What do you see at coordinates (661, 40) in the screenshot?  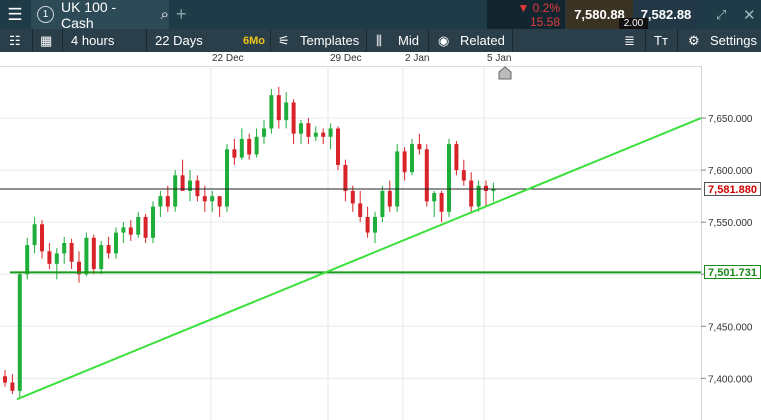 I see `text-size-icon: Tт` at bounding box center [661, 40].